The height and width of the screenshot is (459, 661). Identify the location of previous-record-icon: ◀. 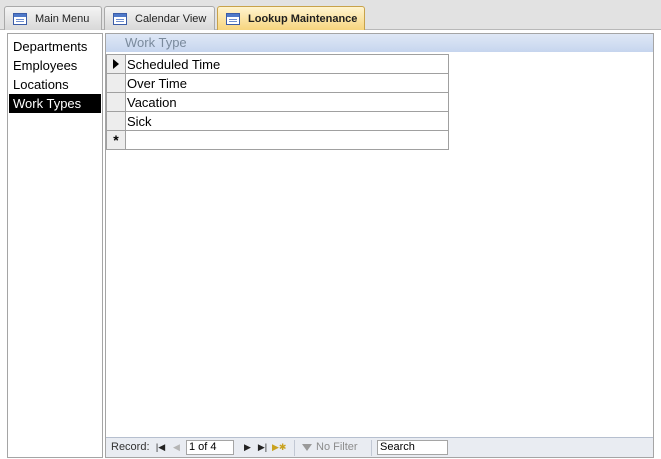
(176, 447).